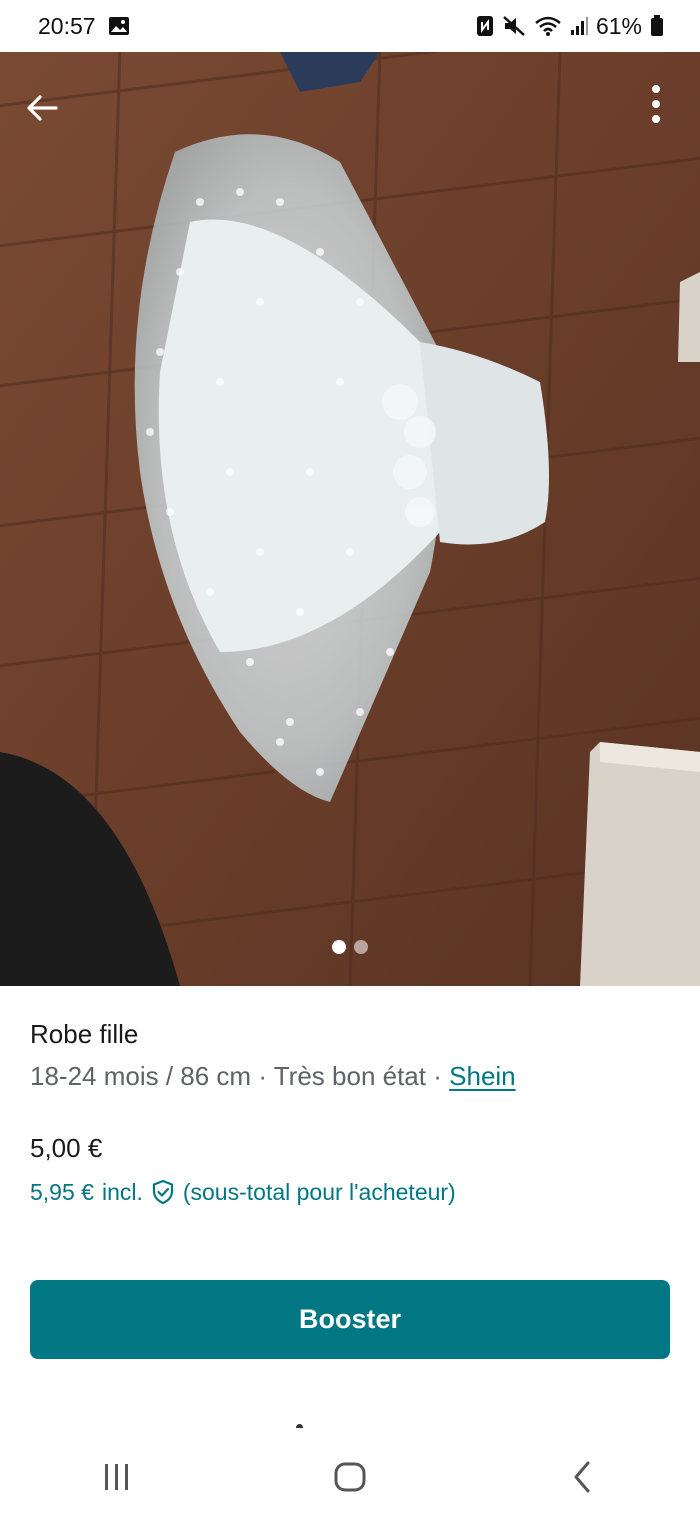 The width and height of the screenshot is (700, 1517). What do you see at coordinates (618, 25) in the screenshot?
I see `battery-percent: 61%` at bounding box center [618, 25].